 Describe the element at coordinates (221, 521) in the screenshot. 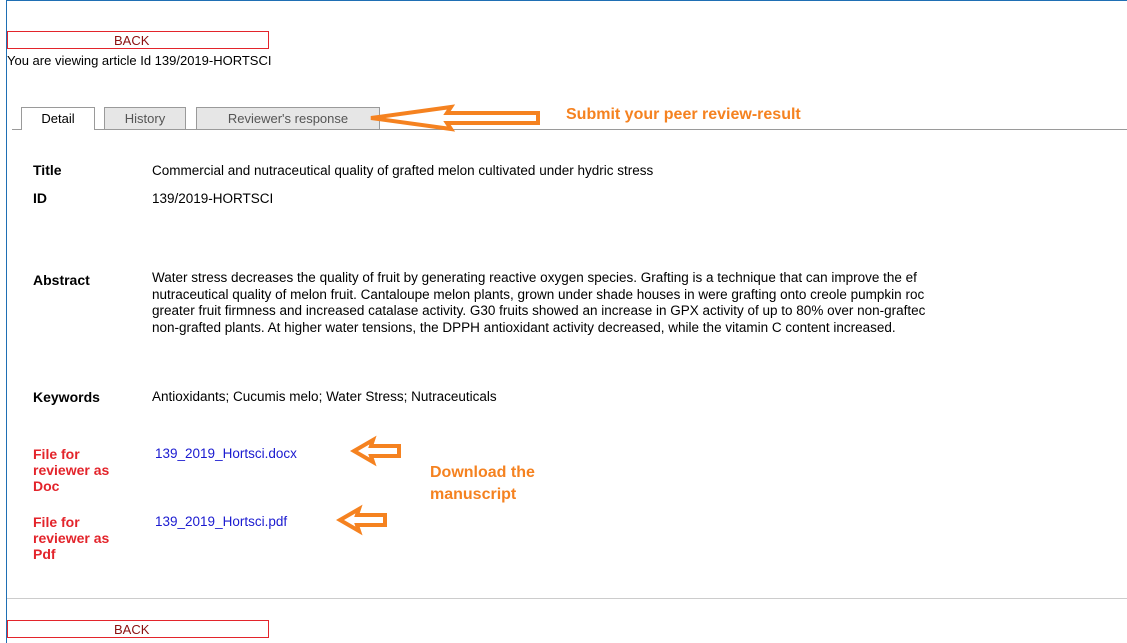

I see `pdf-download-link: 139_2019_Hortsci.pdf` at that location.